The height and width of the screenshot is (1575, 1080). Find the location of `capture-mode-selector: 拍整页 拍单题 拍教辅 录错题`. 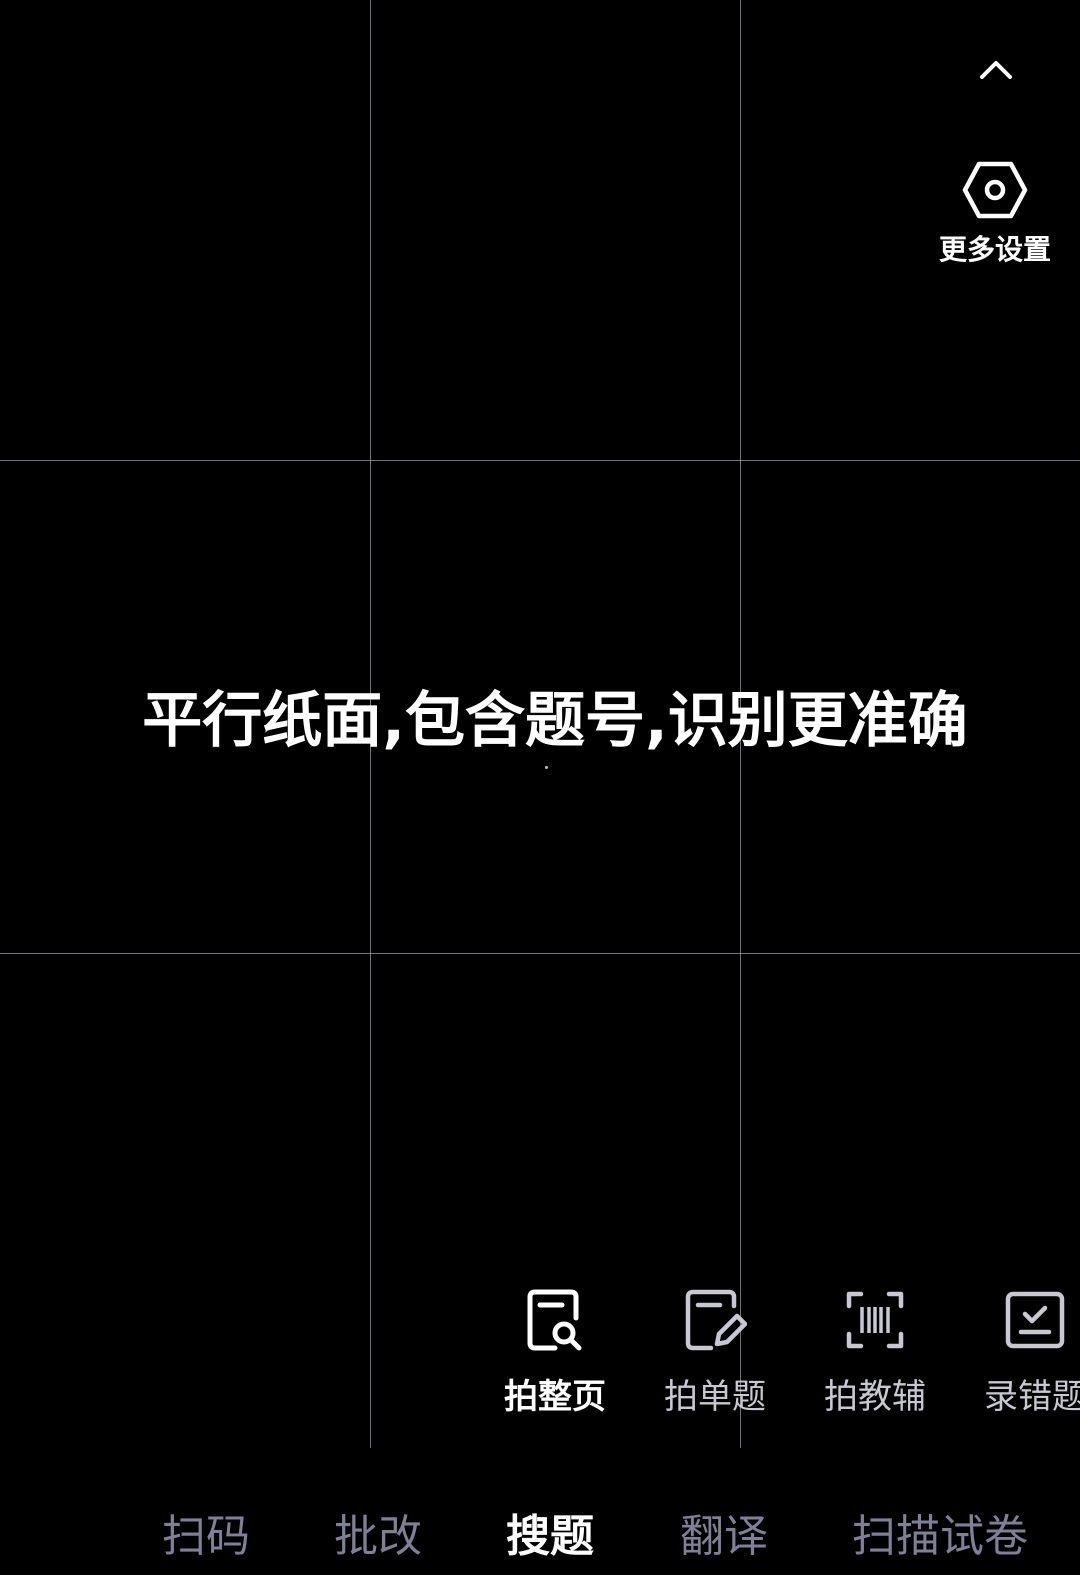

capture-mode-selector: 拍整页 拍单题 拍教辅 录错题 is located at coordinates (775, 1355).